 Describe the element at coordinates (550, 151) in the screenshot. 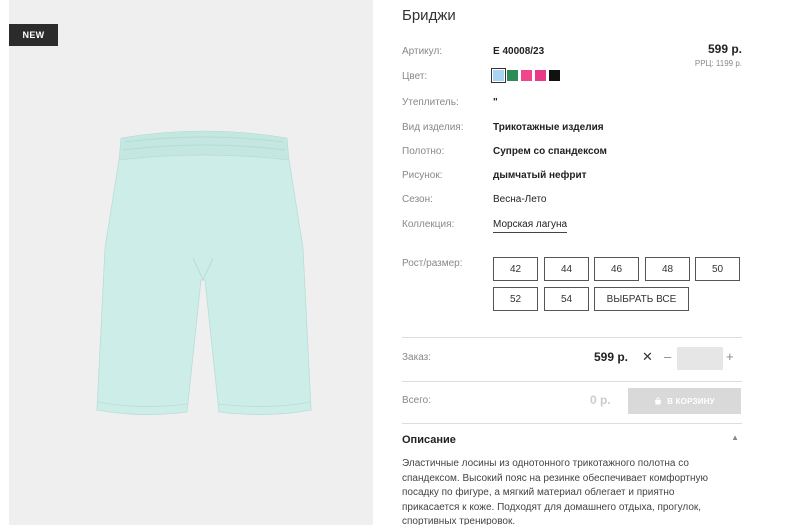

I see `fabric-value: Супрем со спандексом` at that location.